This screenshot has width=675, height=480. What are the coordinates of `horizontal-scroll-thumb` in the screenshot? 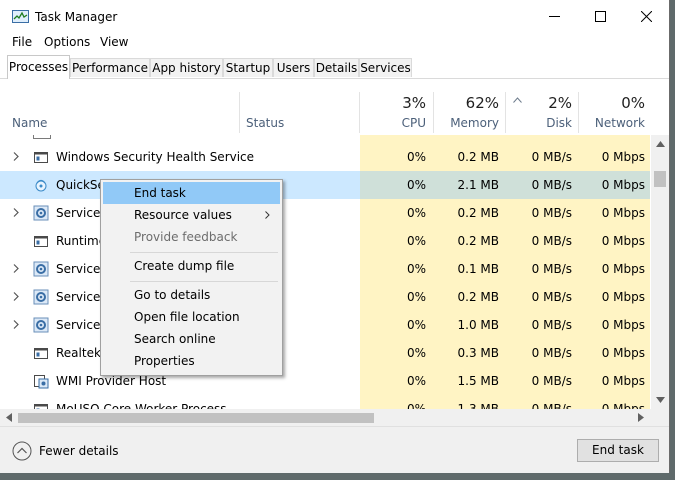 It's located at (196, 418).